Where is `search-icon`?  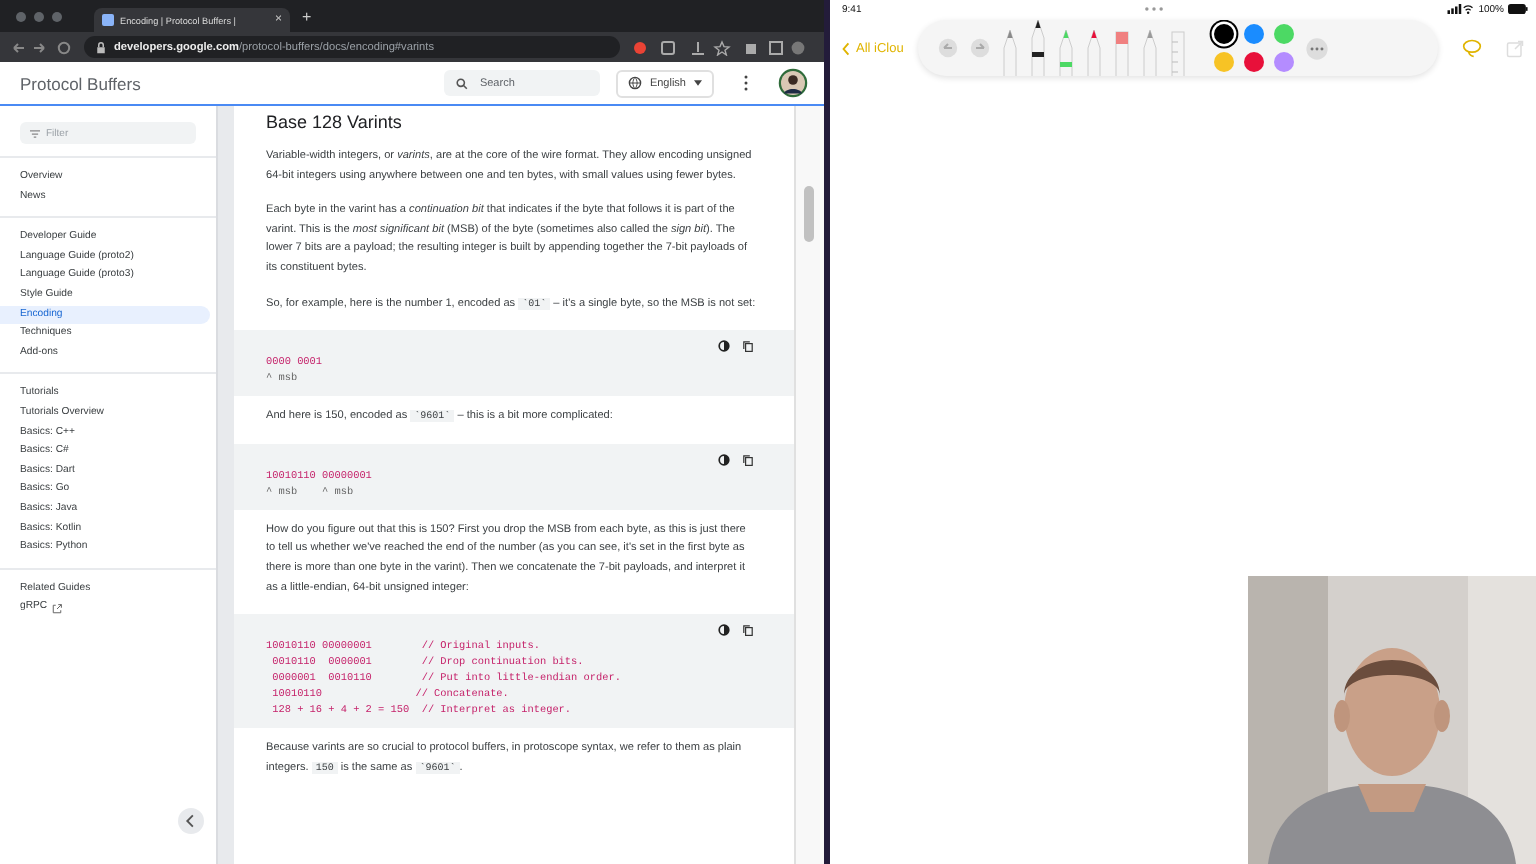 search-icon is located at coordinates (461, 83).